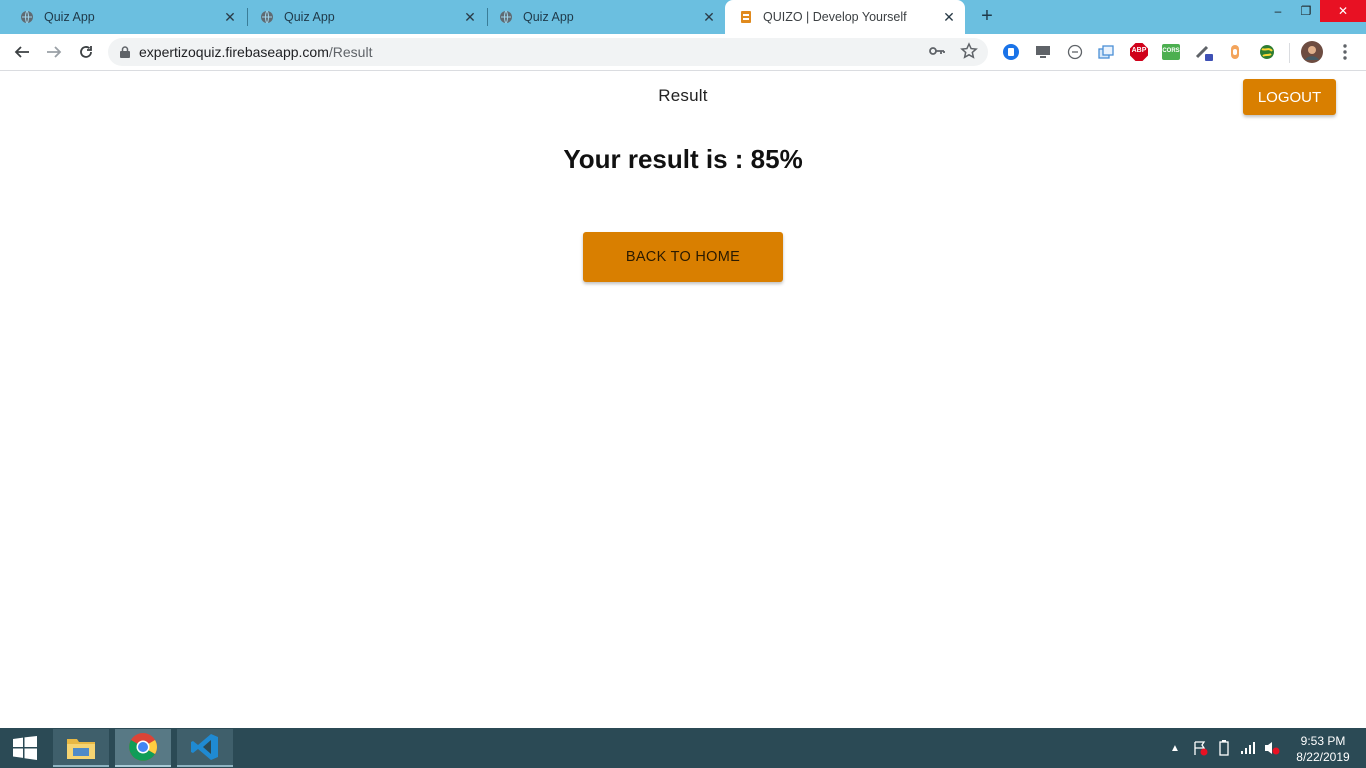 The width and height of the screenshot is (1366, 768). Describe the element at coordinates (1043, 52) in the screenshot. I see `monitor-icon` at that location.